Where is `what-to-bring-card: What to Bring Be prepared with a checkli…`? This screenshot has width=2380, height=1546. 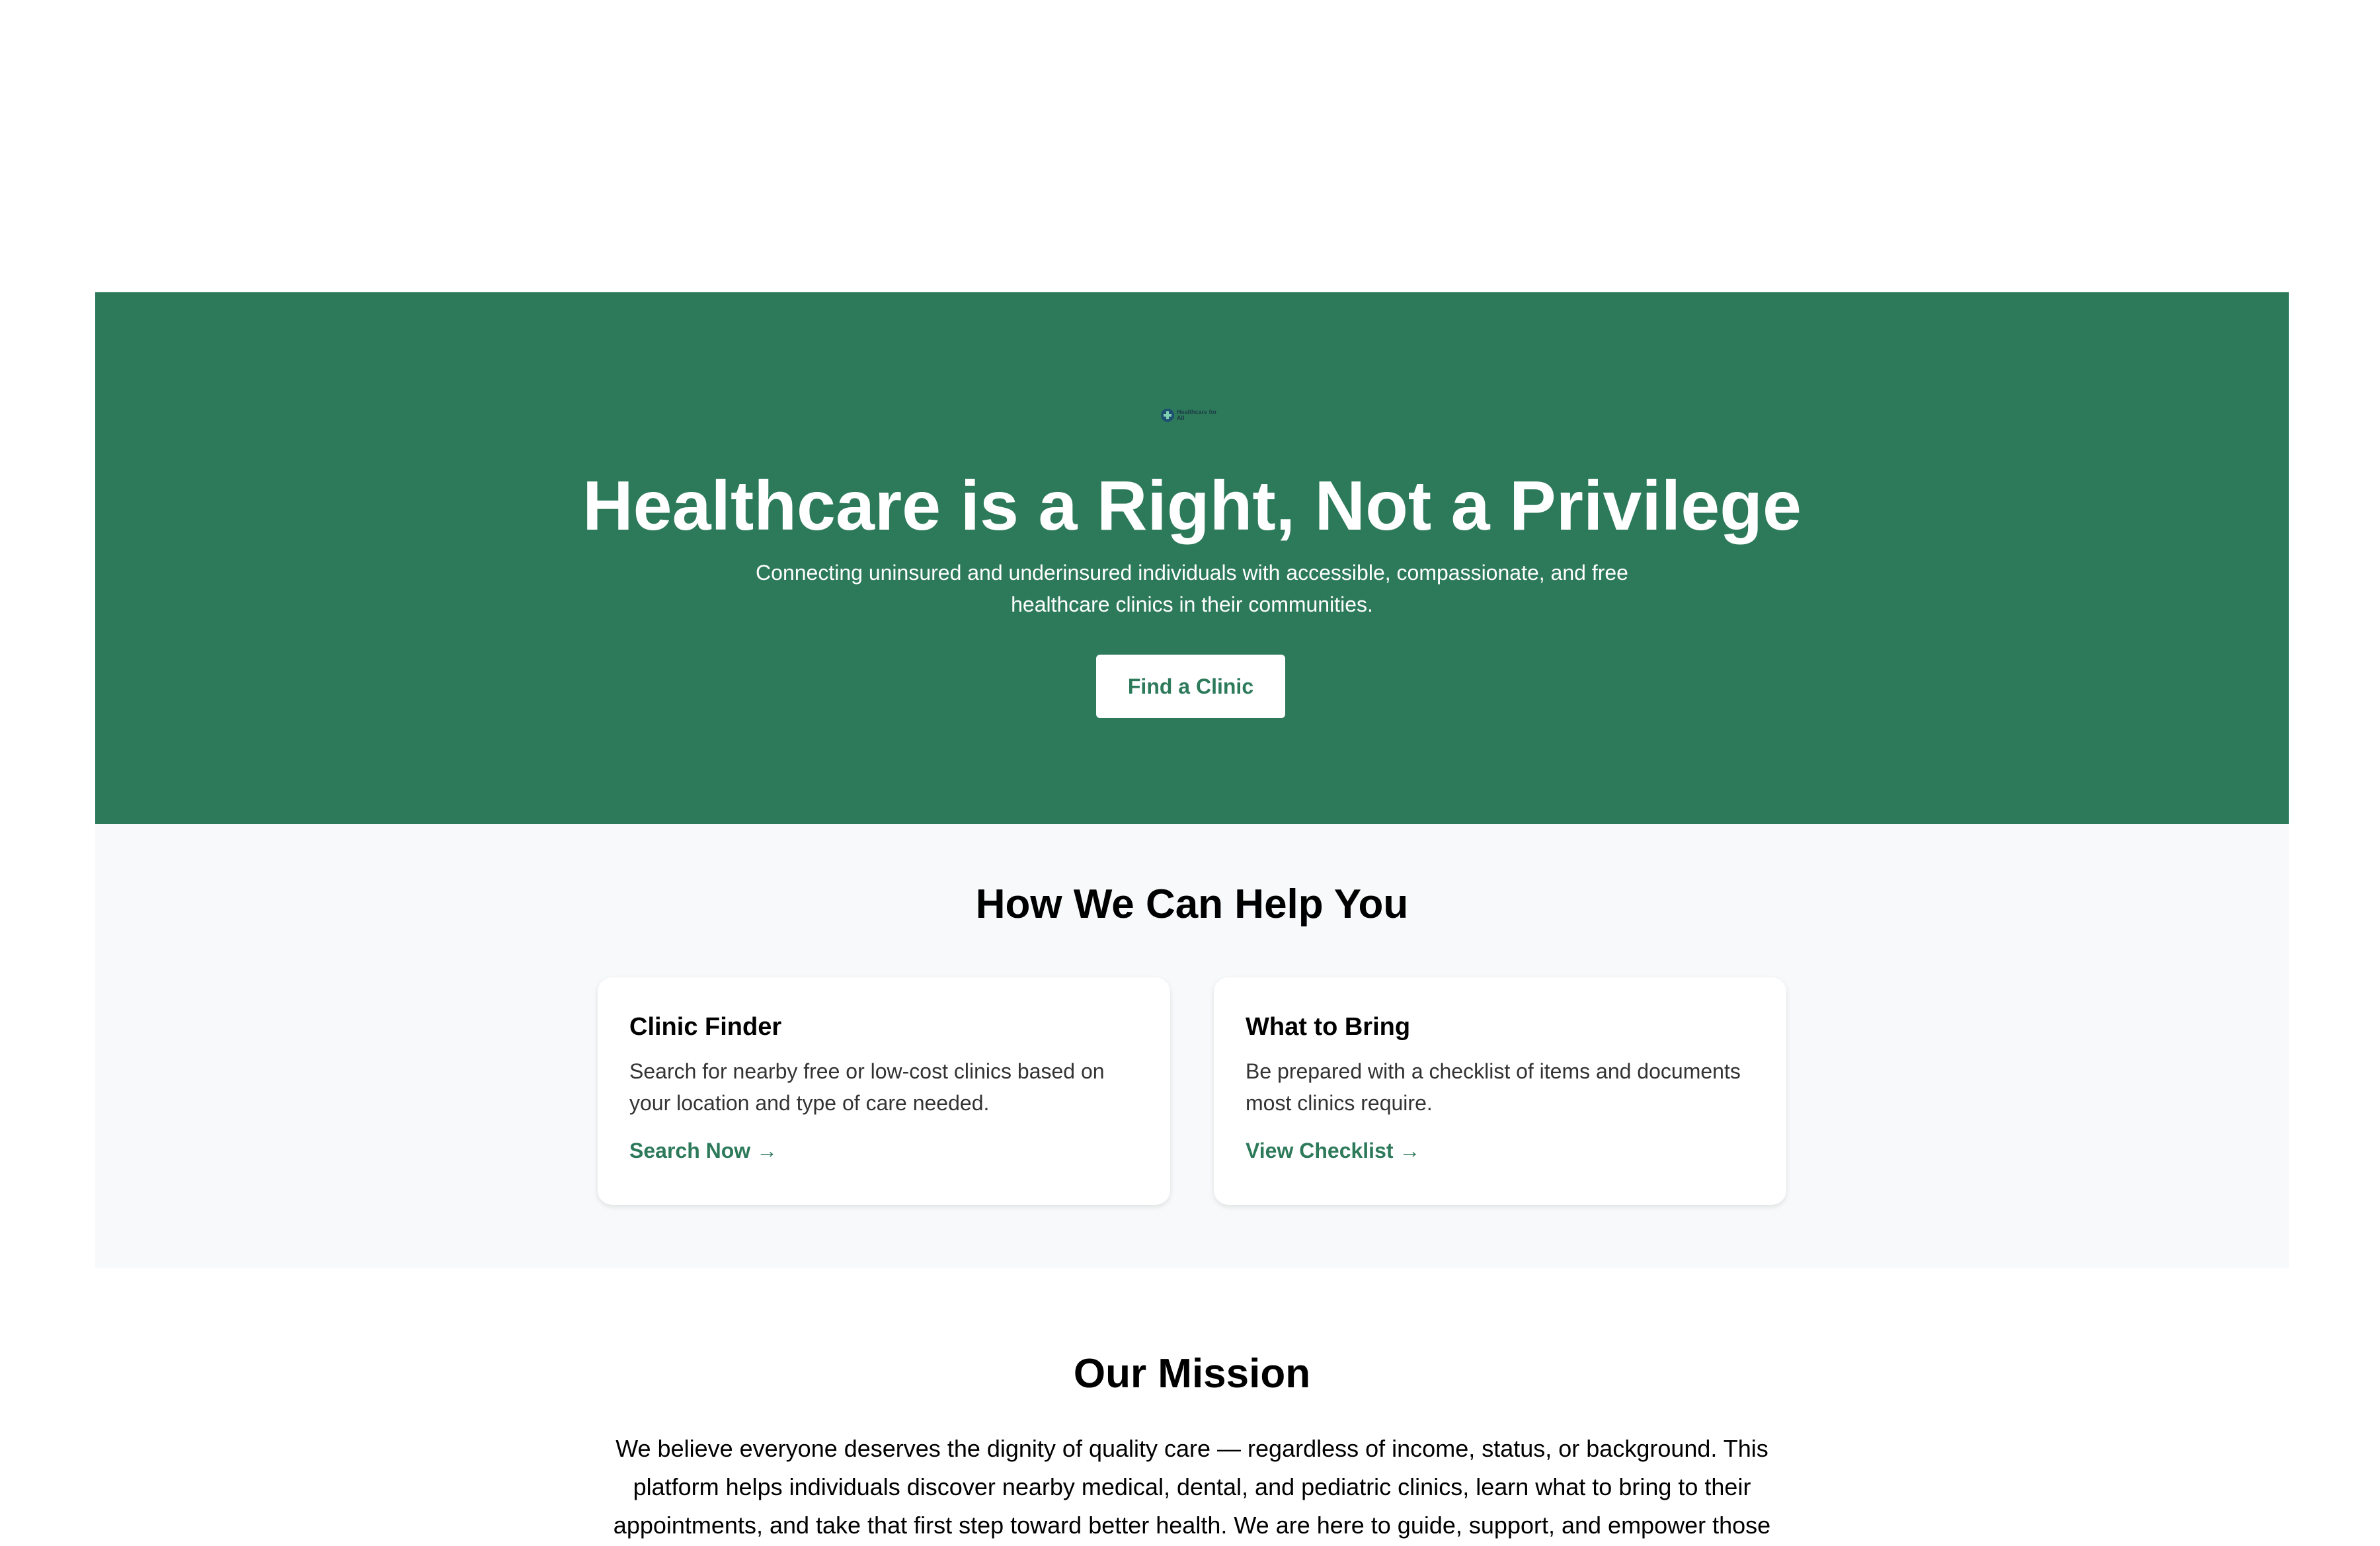
what-to-bring-card: What to Bring Be prepared with a checkli… is located at coordinates (1500, 1091).